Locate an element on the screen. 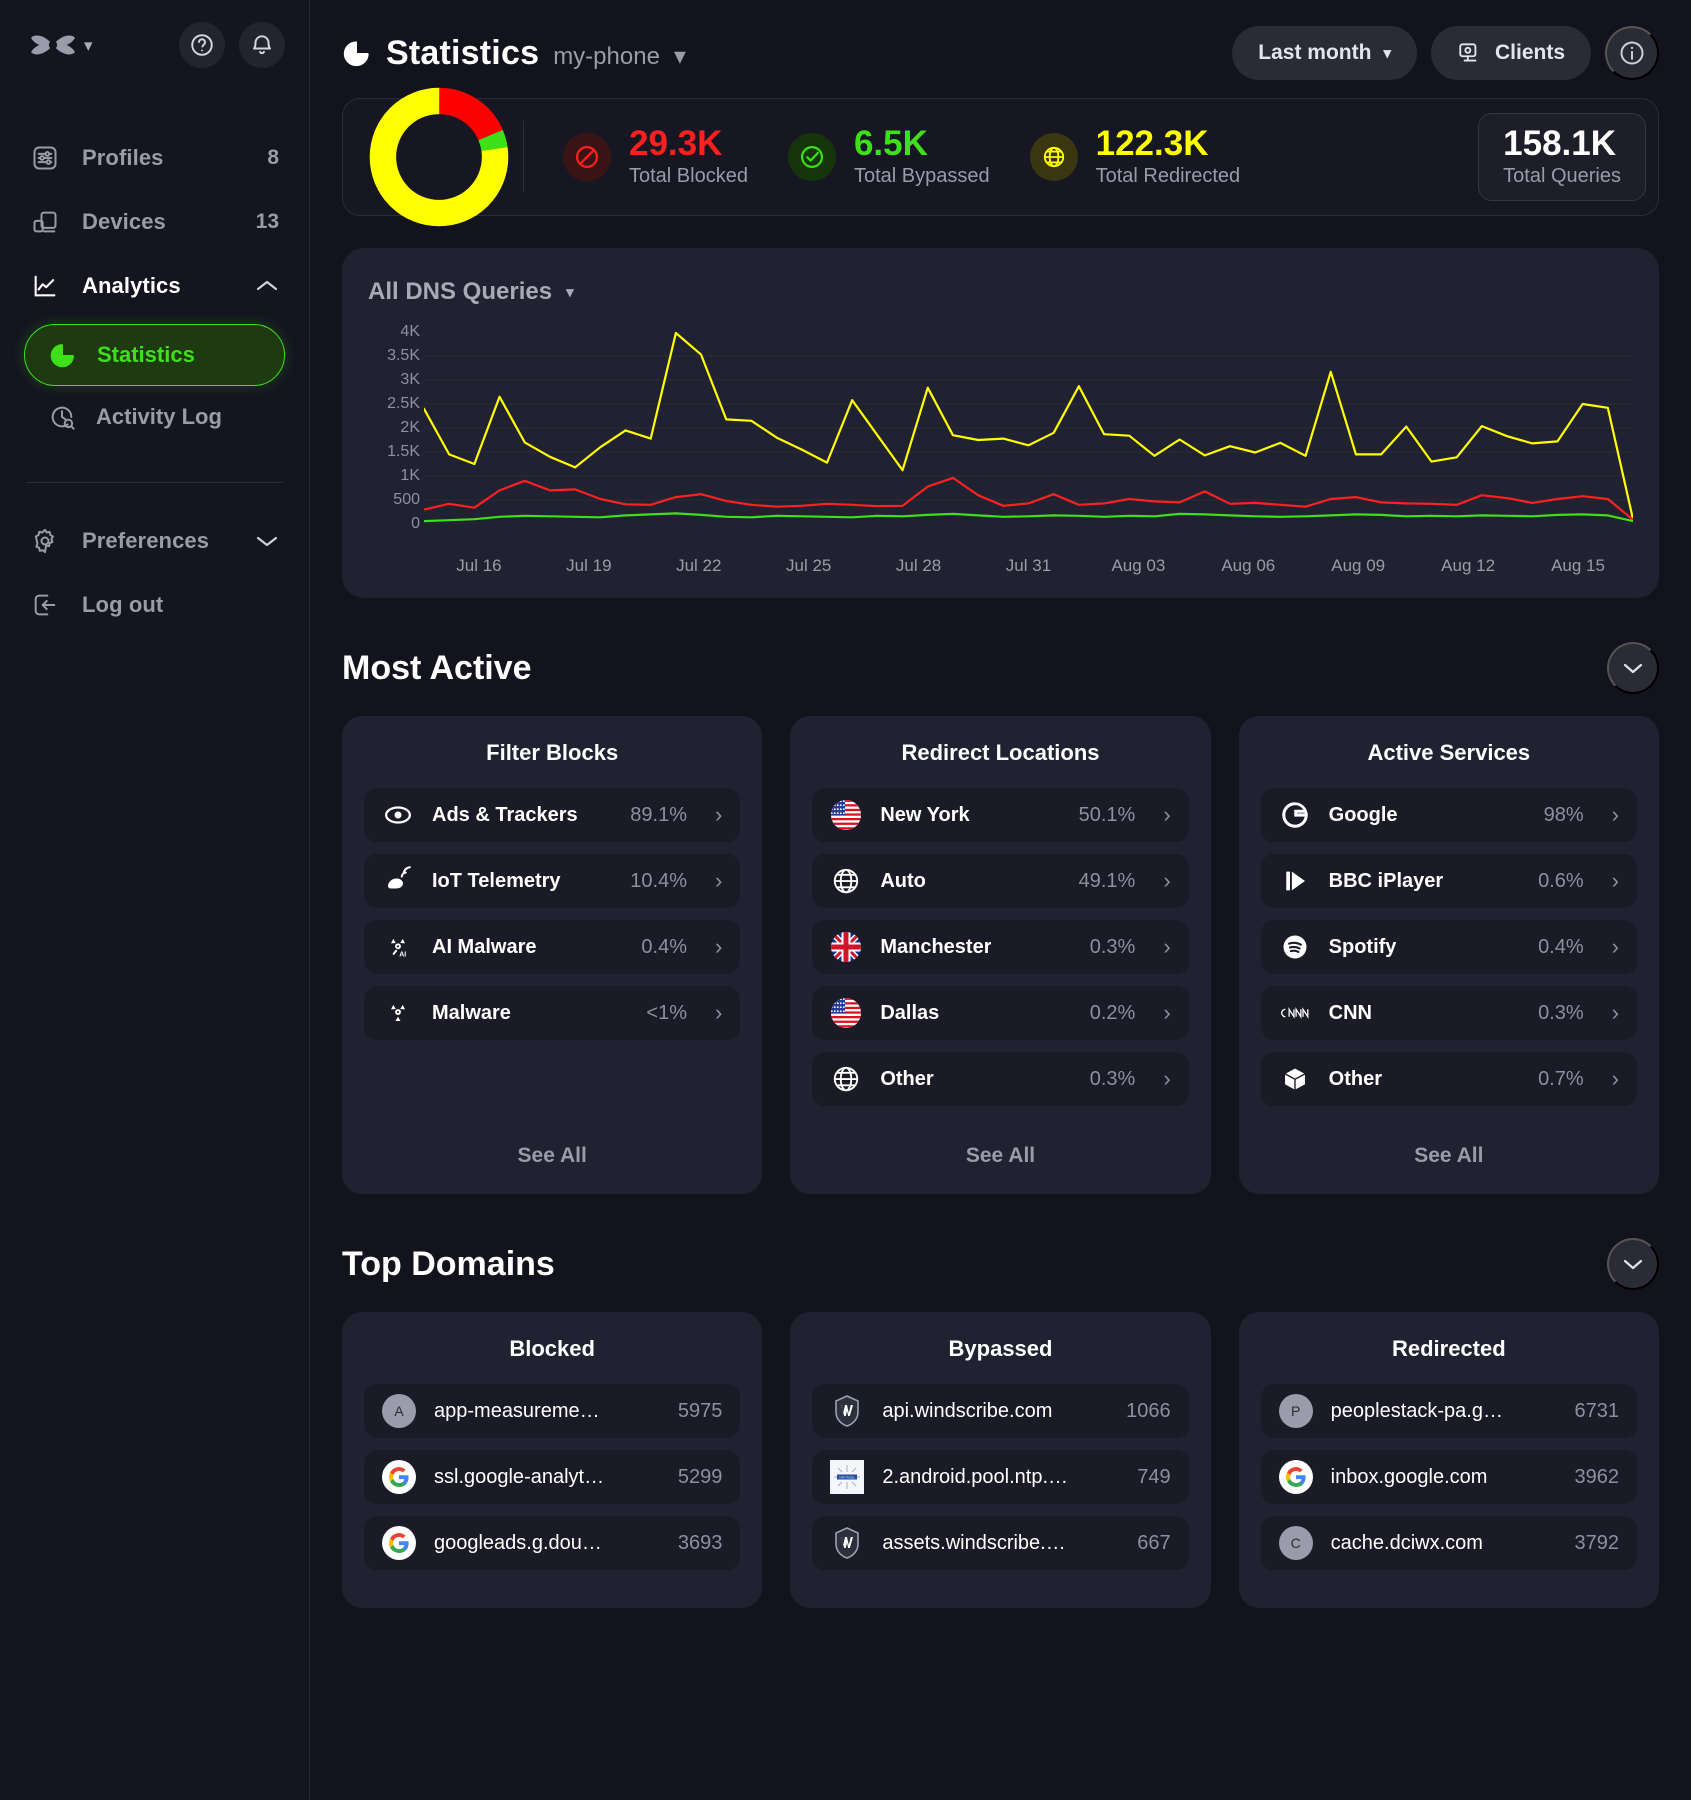 The image size is (1691, 1800). date-range-button: Last month ▾ is located at coordinates (1324, 53).